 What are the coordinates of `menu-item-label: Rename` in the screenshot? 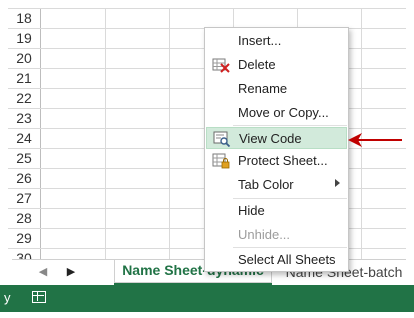 It's located at (263, 88).